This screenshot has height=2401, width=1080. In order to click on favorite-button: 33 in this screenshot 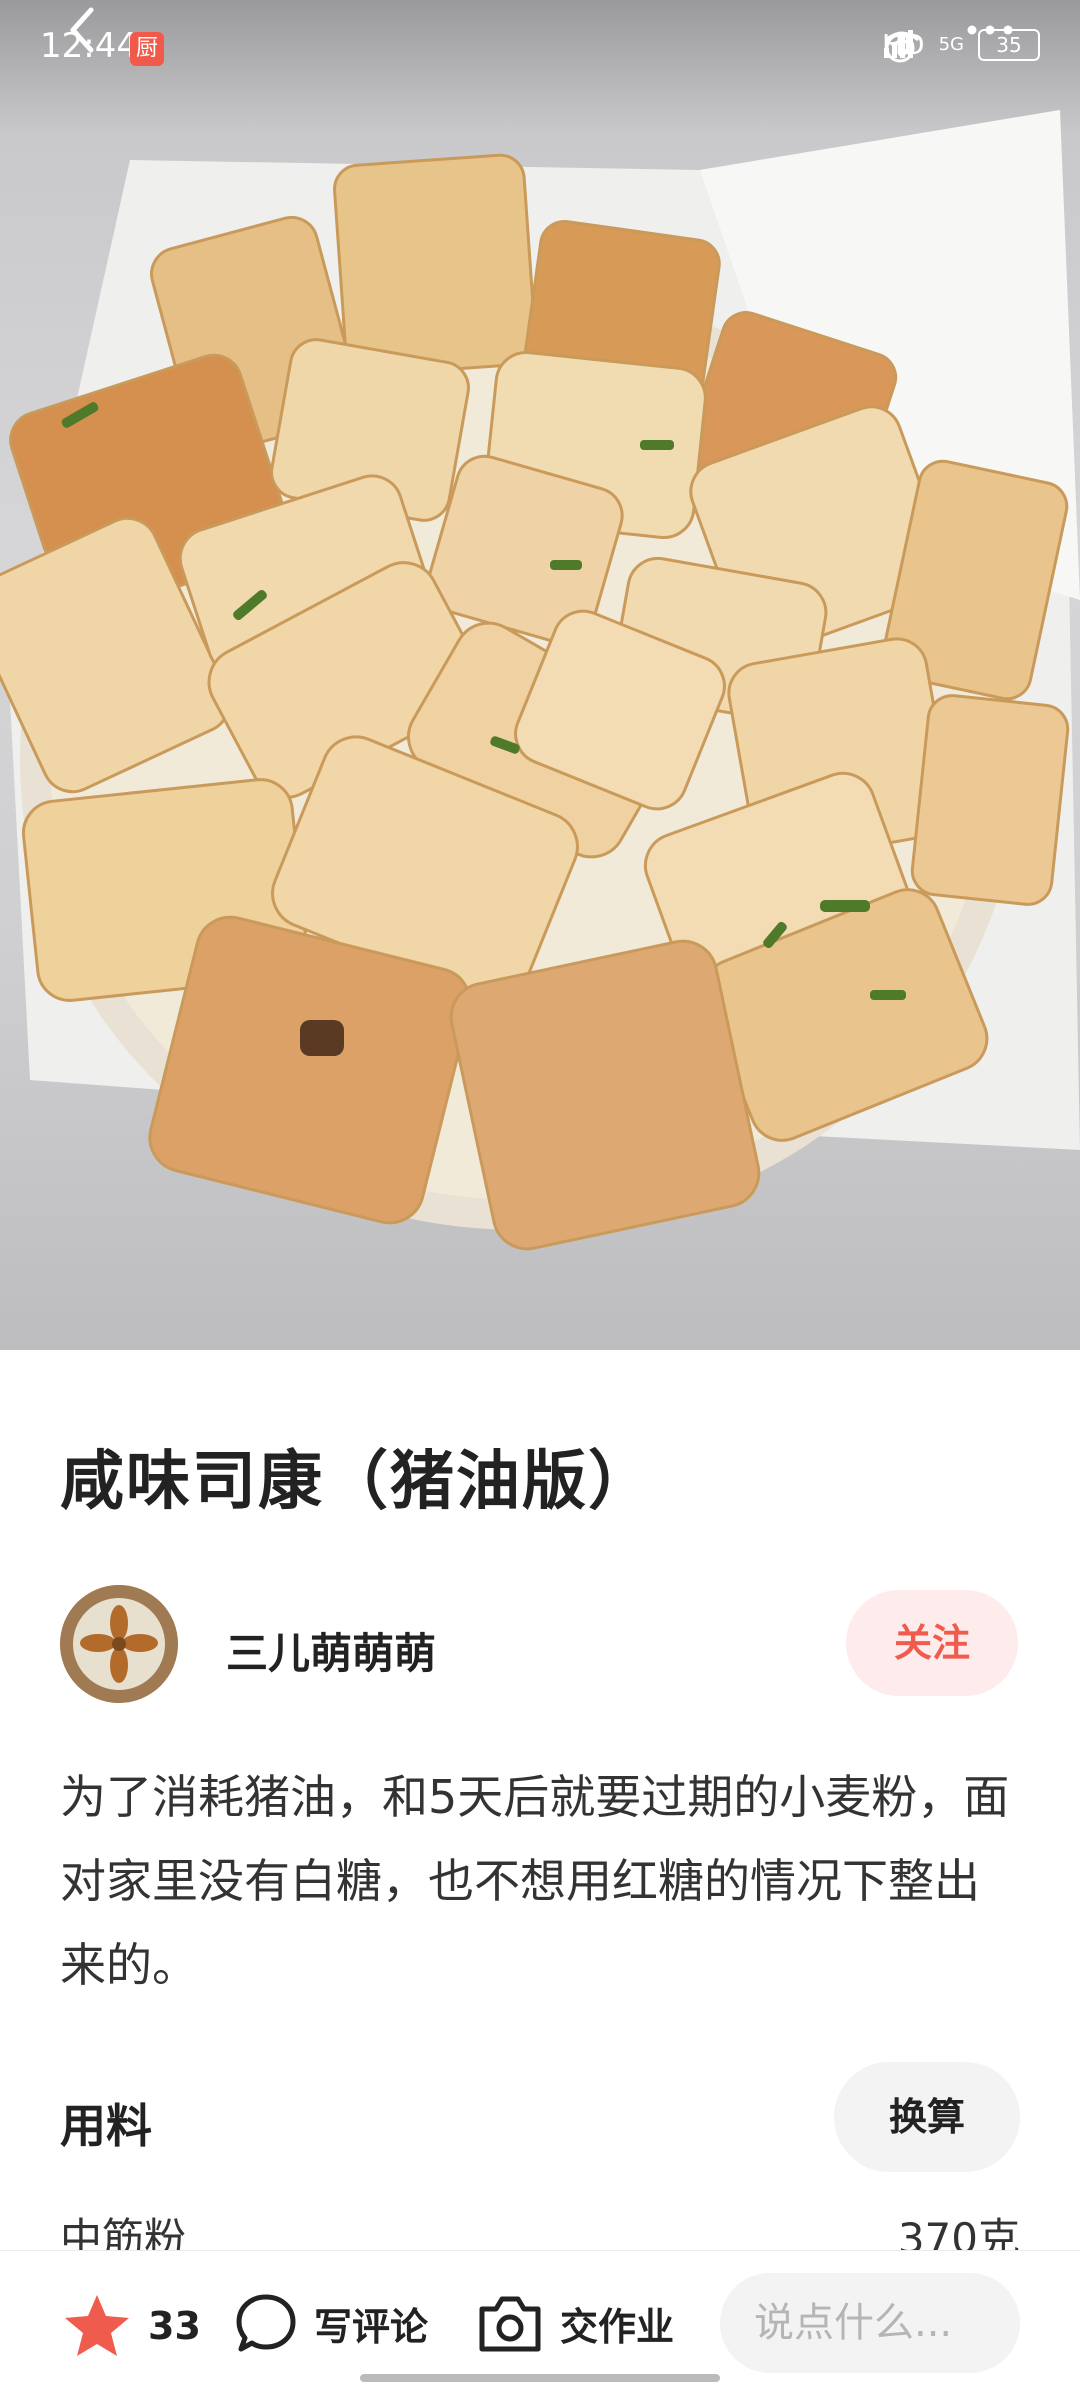, I will do `click(131, 2326)`.